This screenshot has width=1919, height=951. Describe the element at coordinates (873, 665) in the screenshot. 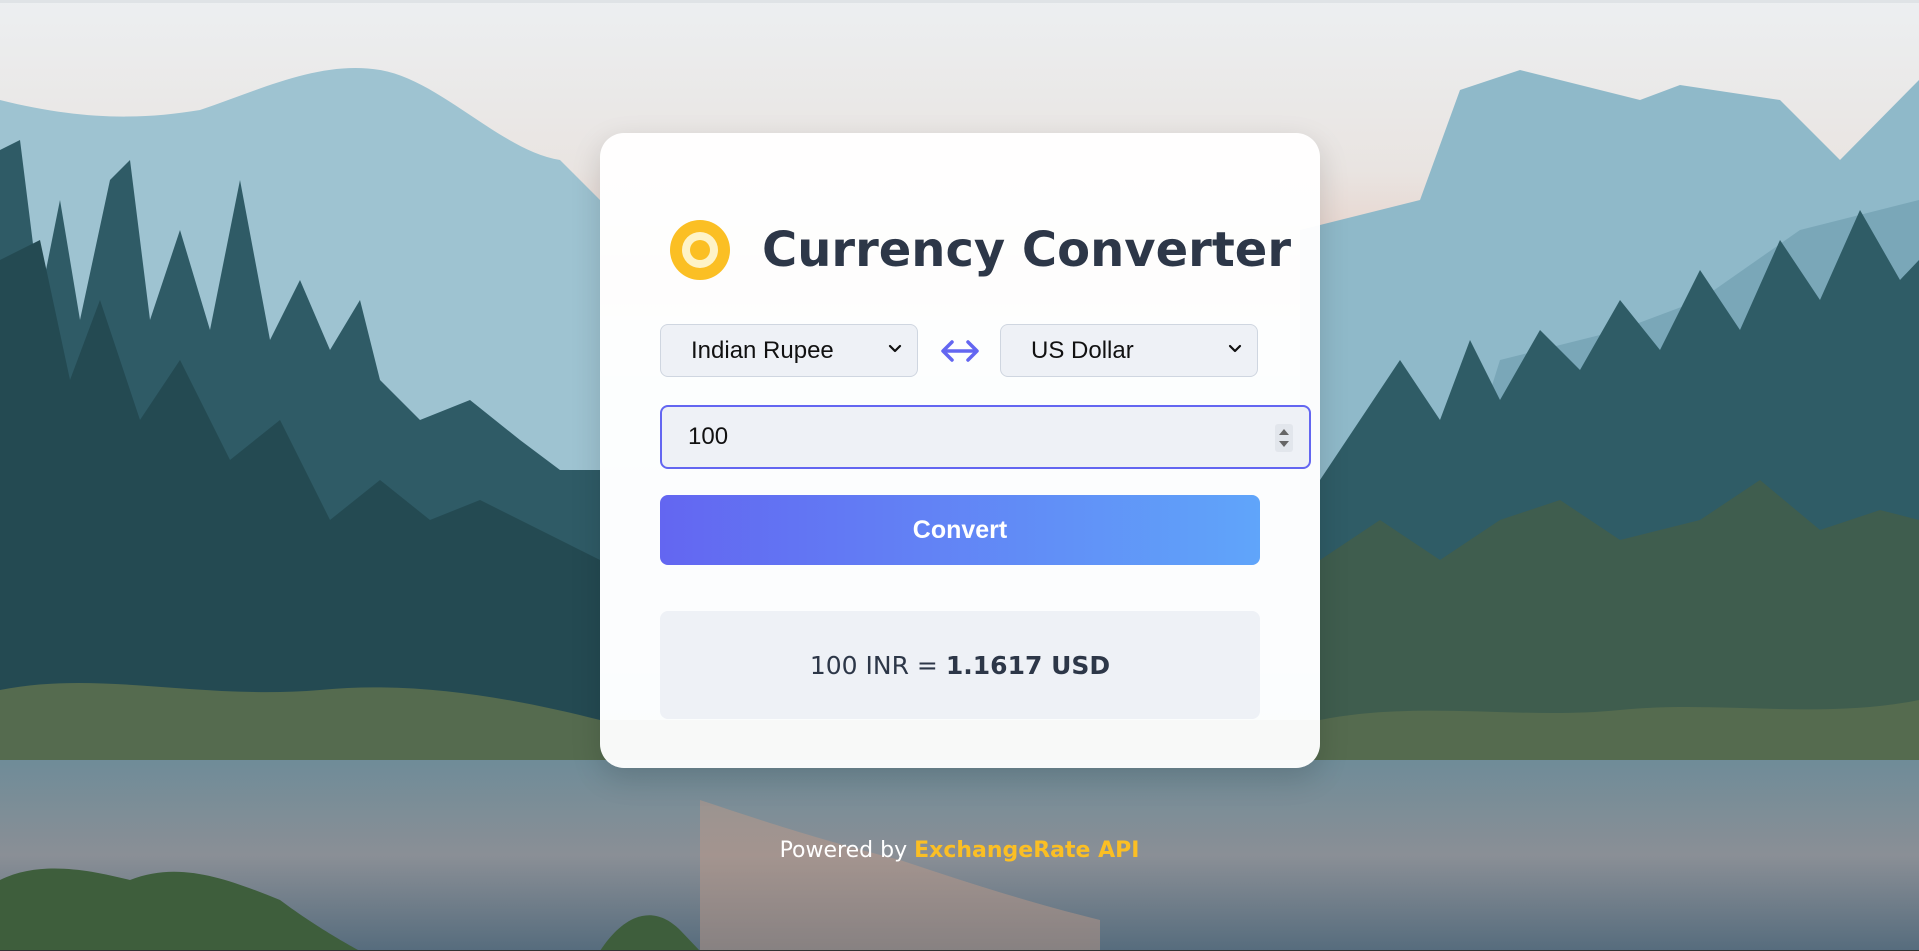

I see `result-prefix: 100 INR =` at that location.